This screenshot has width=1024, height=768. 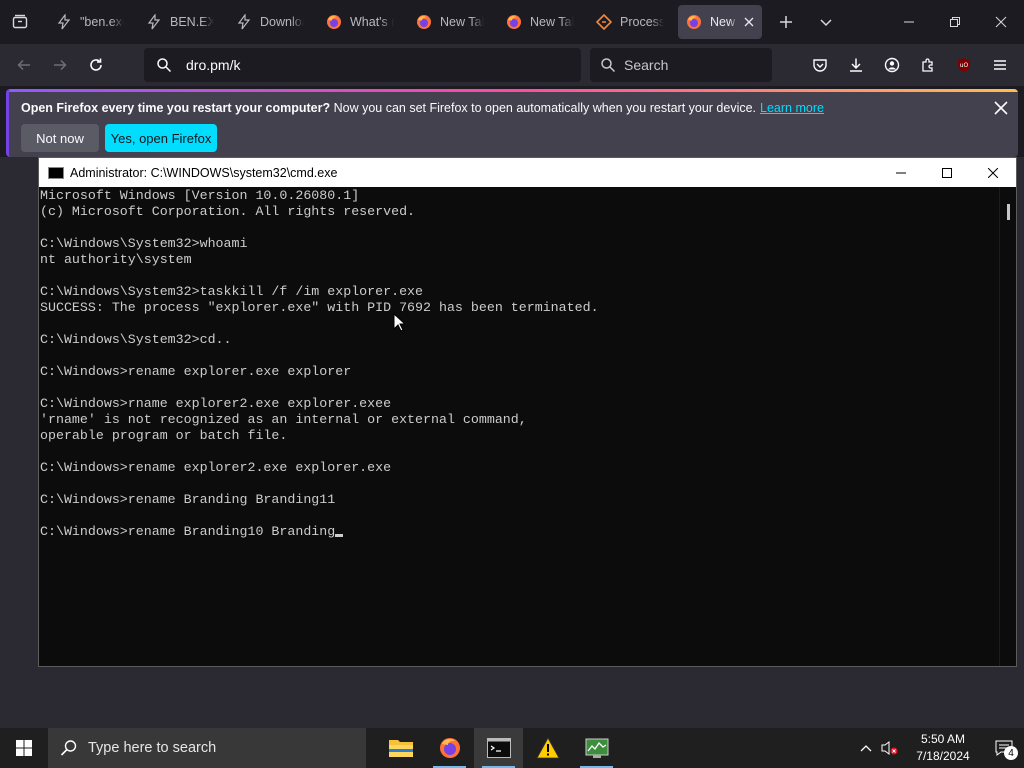 What do you see at coordinates (164, 435) in the screenshot?
I see `console-line: operable program or batch file.` at bounding box center [164, 435].